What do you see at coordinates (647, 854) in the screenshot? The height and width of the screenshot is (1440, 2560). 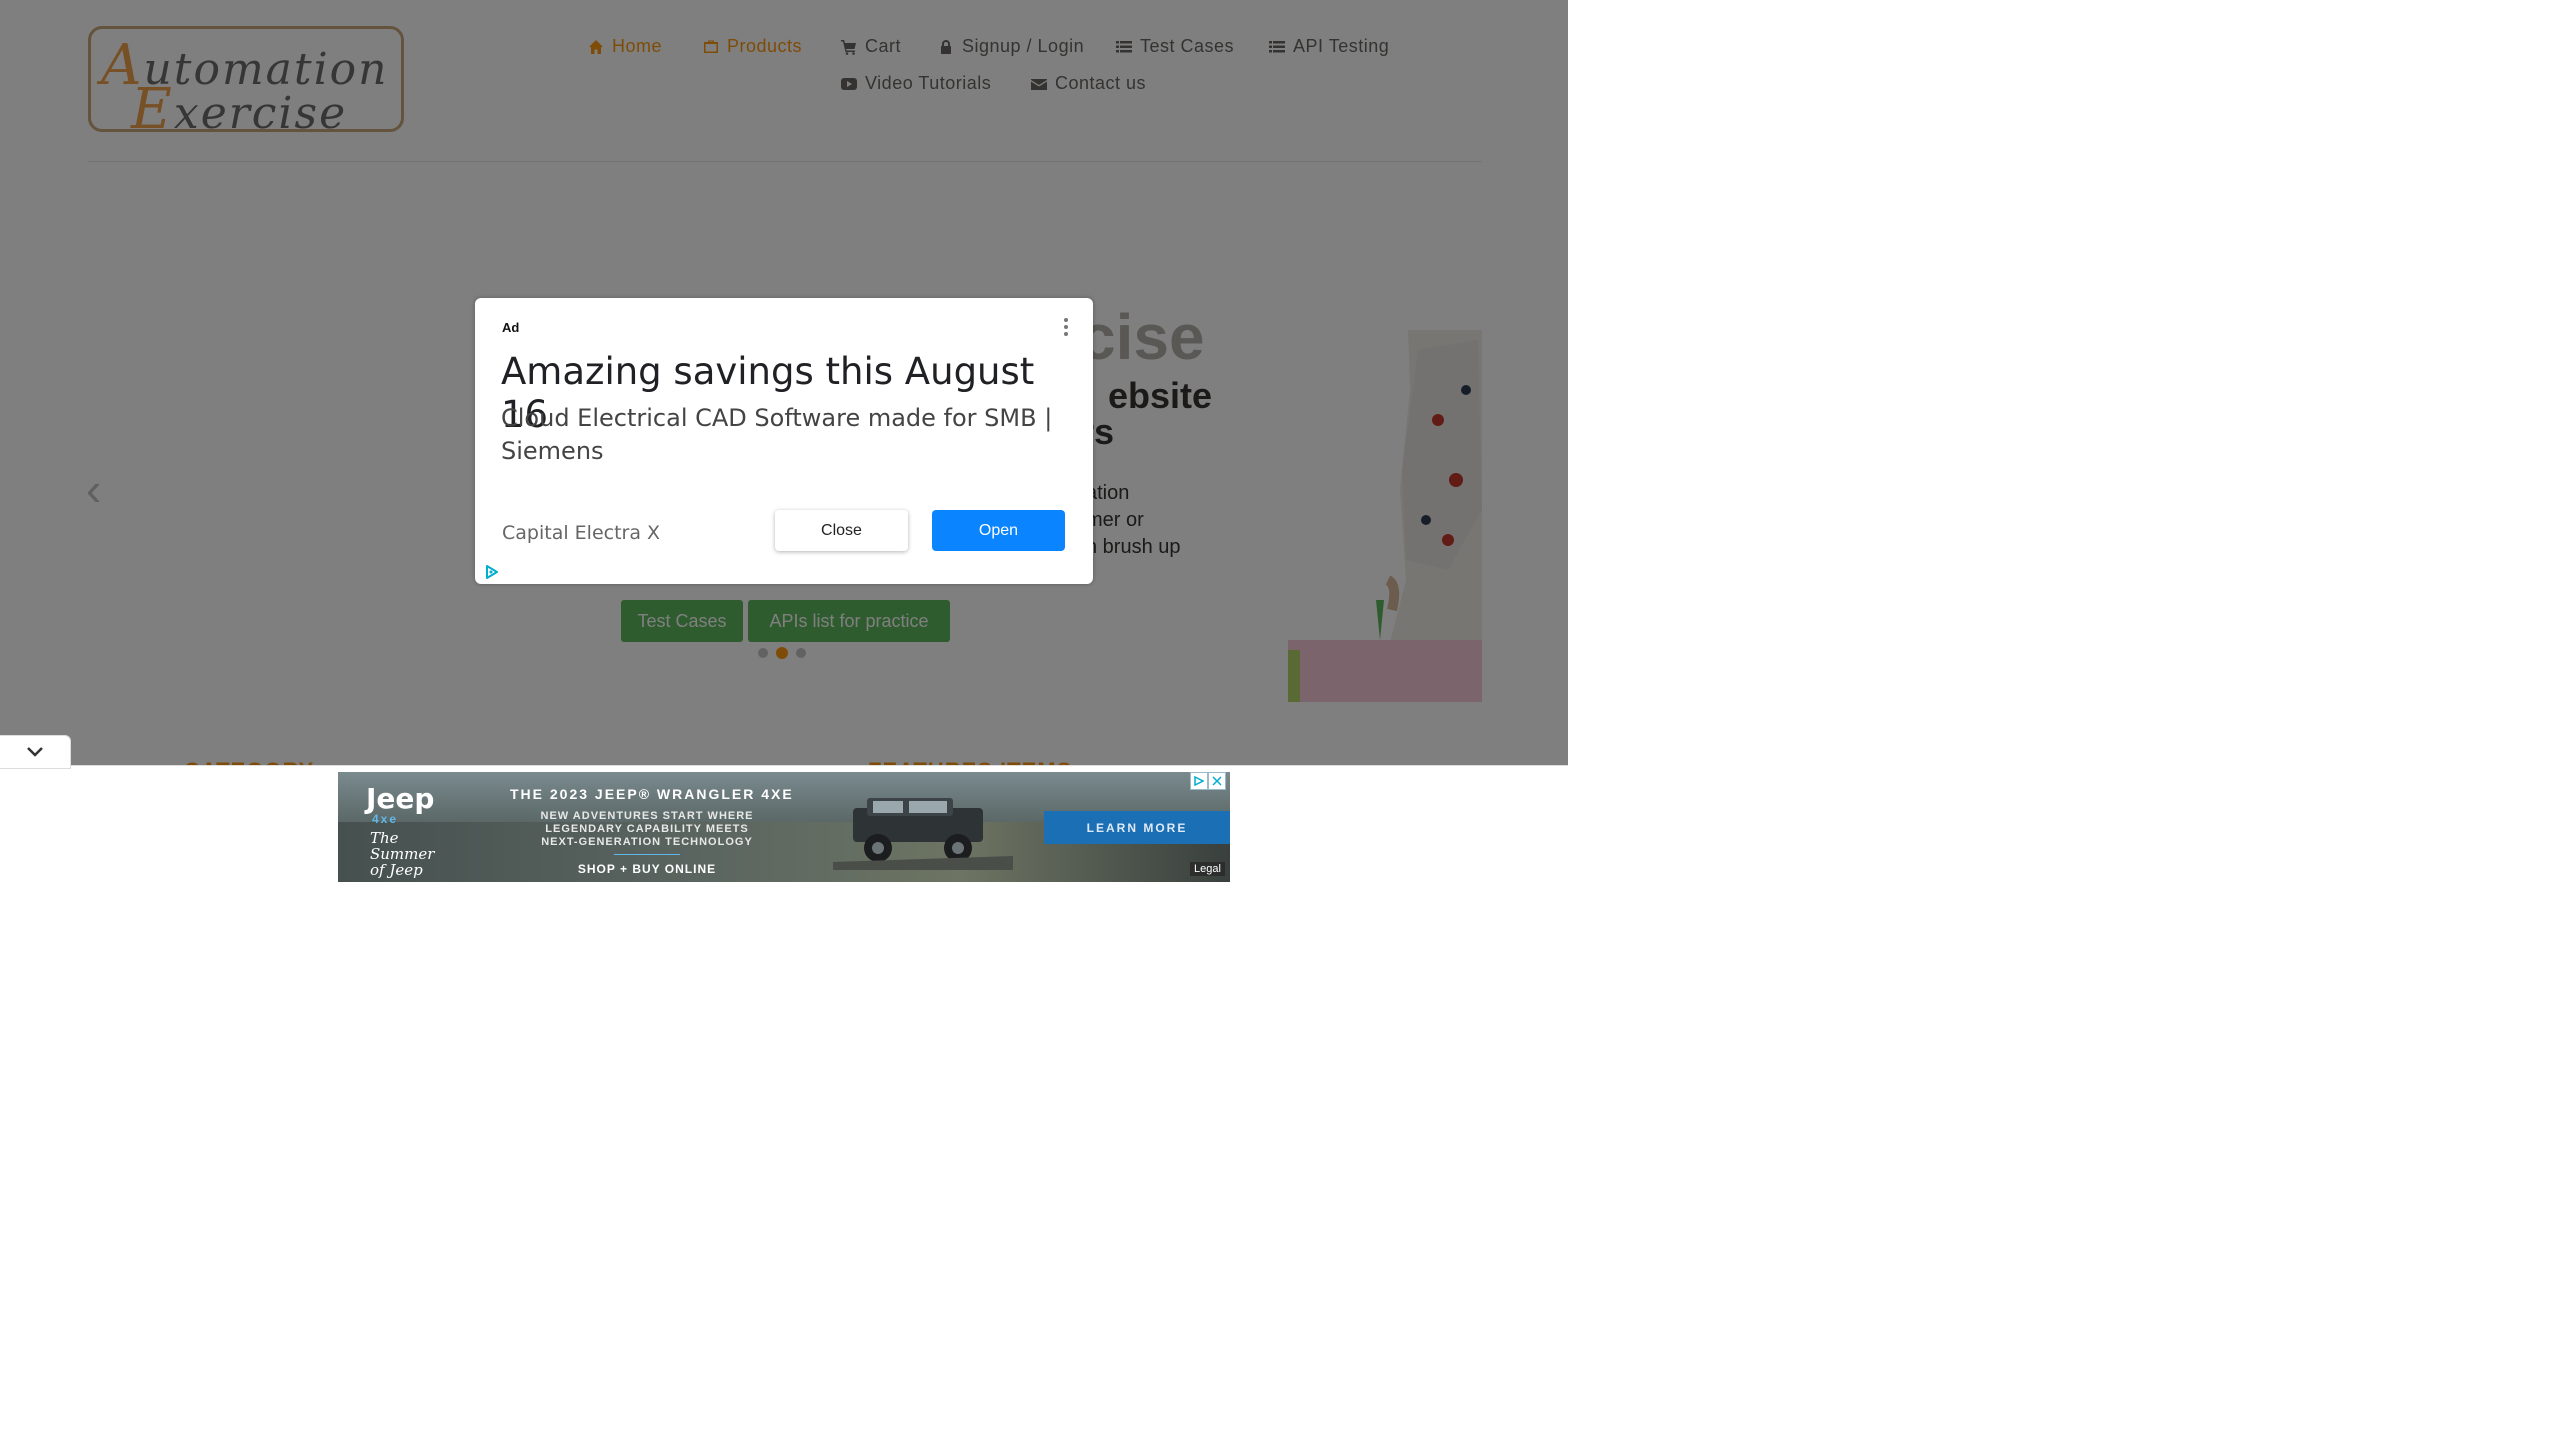 I see `banner-divider` at bounding box center [647, 854].